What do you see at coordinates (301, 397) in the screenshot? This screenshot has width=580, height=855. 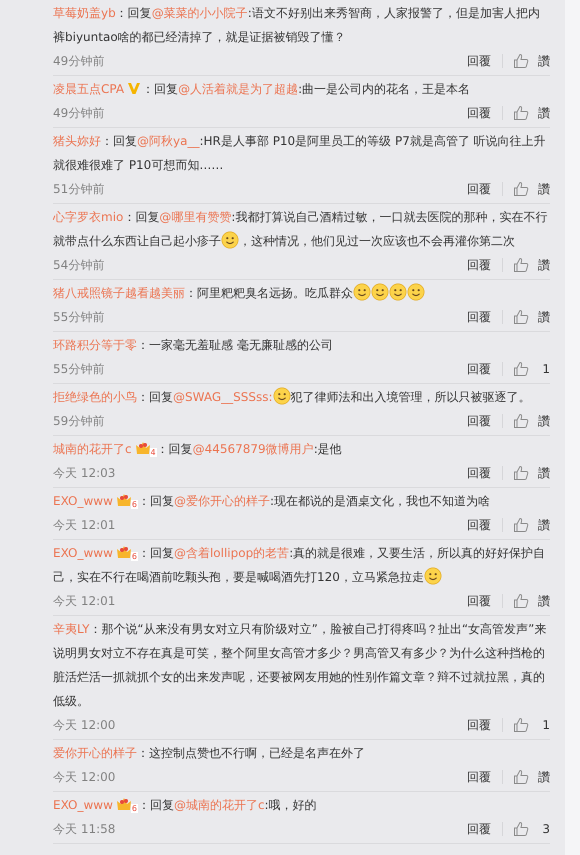 I see `comment-text: 拒绝绿色的小鸟：回复@SWAG__SSSss: 犯了律师法和出入境管理，所以只被驱逐了。` at bounding box center [301, 397].